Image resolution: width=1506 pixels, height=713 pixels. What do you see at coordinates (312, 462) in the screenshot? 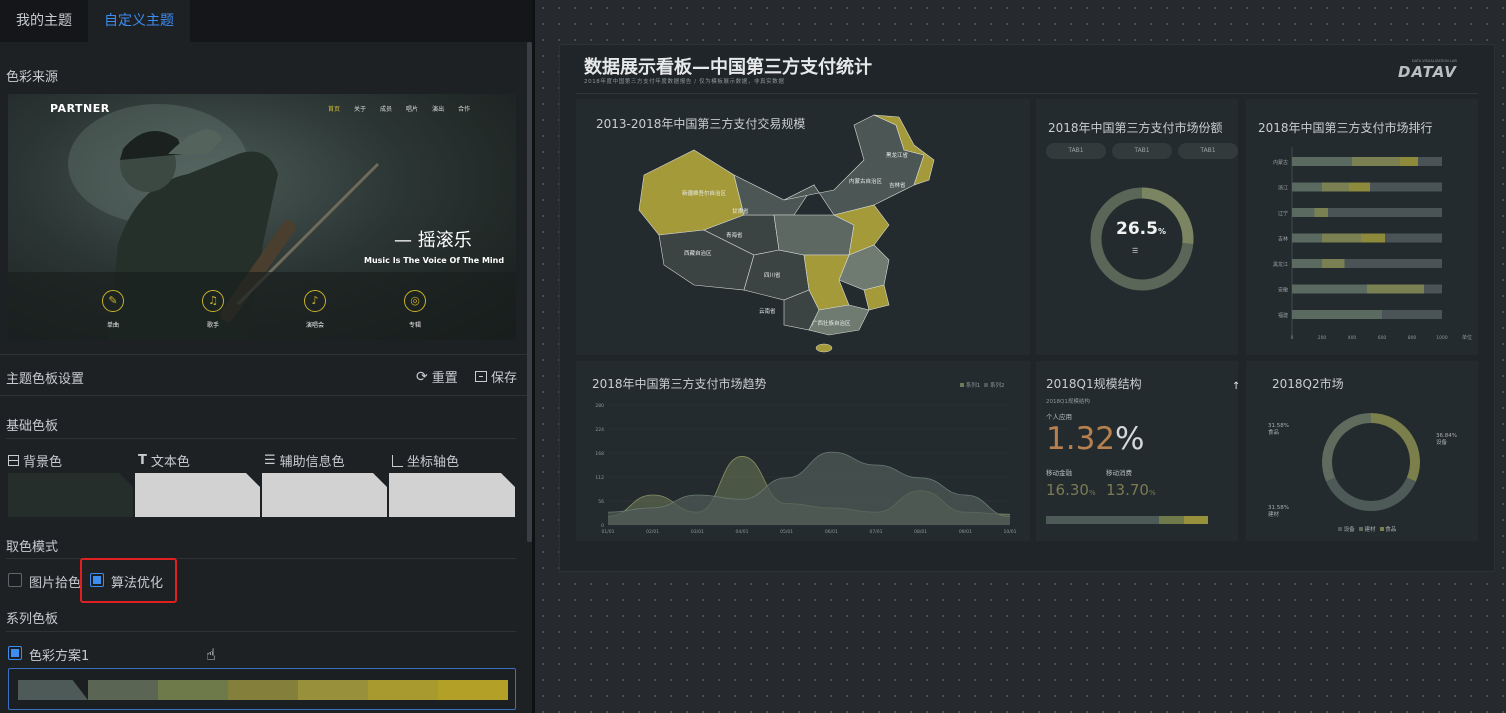
I see `base-color-label: 辅助信息色` at bounding box center [312, 462].